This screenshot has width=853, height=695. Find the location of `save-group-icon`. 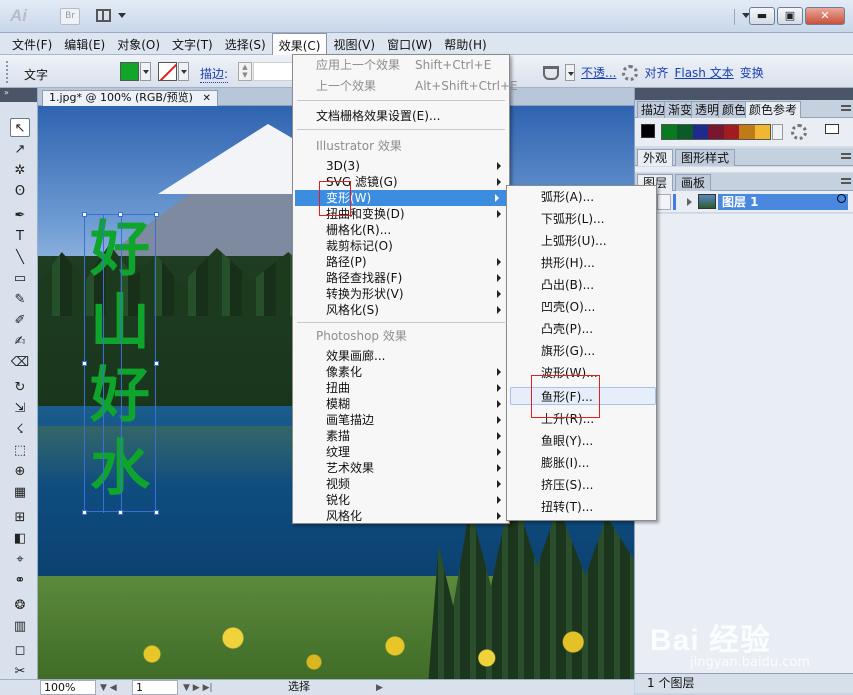

save-group-icon is located at coordinates (832, 129).